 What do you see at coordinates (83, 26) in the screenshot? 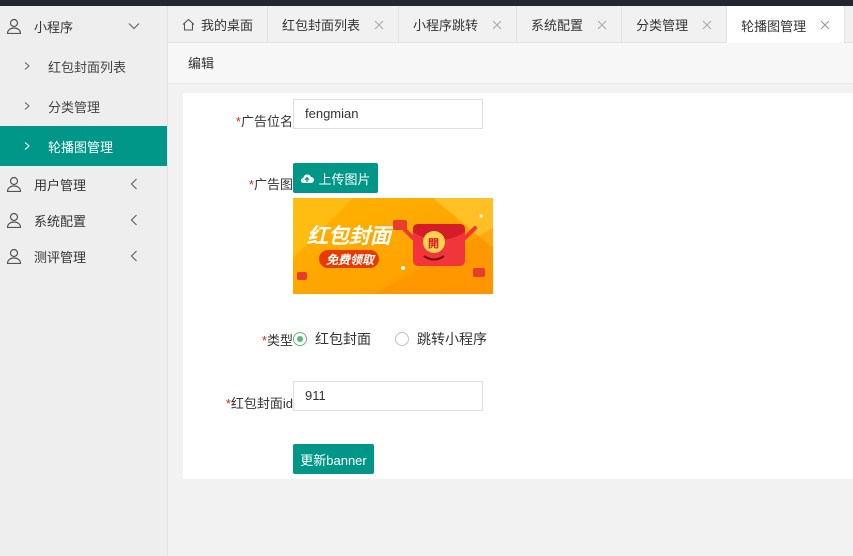
I see `sidebar-group-mini-program: 小程序` at bounding box center [83, 26].